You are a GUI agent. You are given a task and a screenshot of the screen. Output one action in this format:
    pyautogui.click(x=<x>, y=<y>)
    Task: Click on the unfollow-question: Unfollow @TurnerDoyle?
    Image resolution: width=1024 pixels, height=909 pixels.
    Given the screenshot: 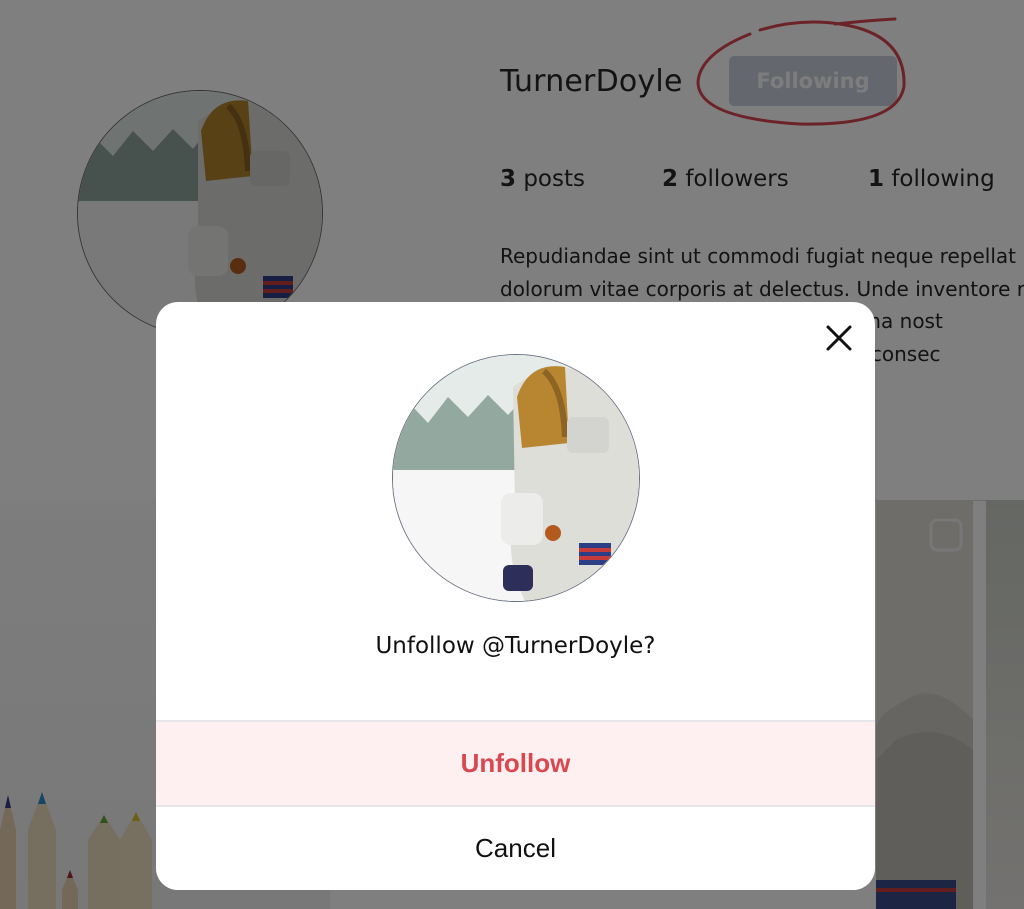 What is the action you would take?
    pyautogui.click(x=515, y=646)
    